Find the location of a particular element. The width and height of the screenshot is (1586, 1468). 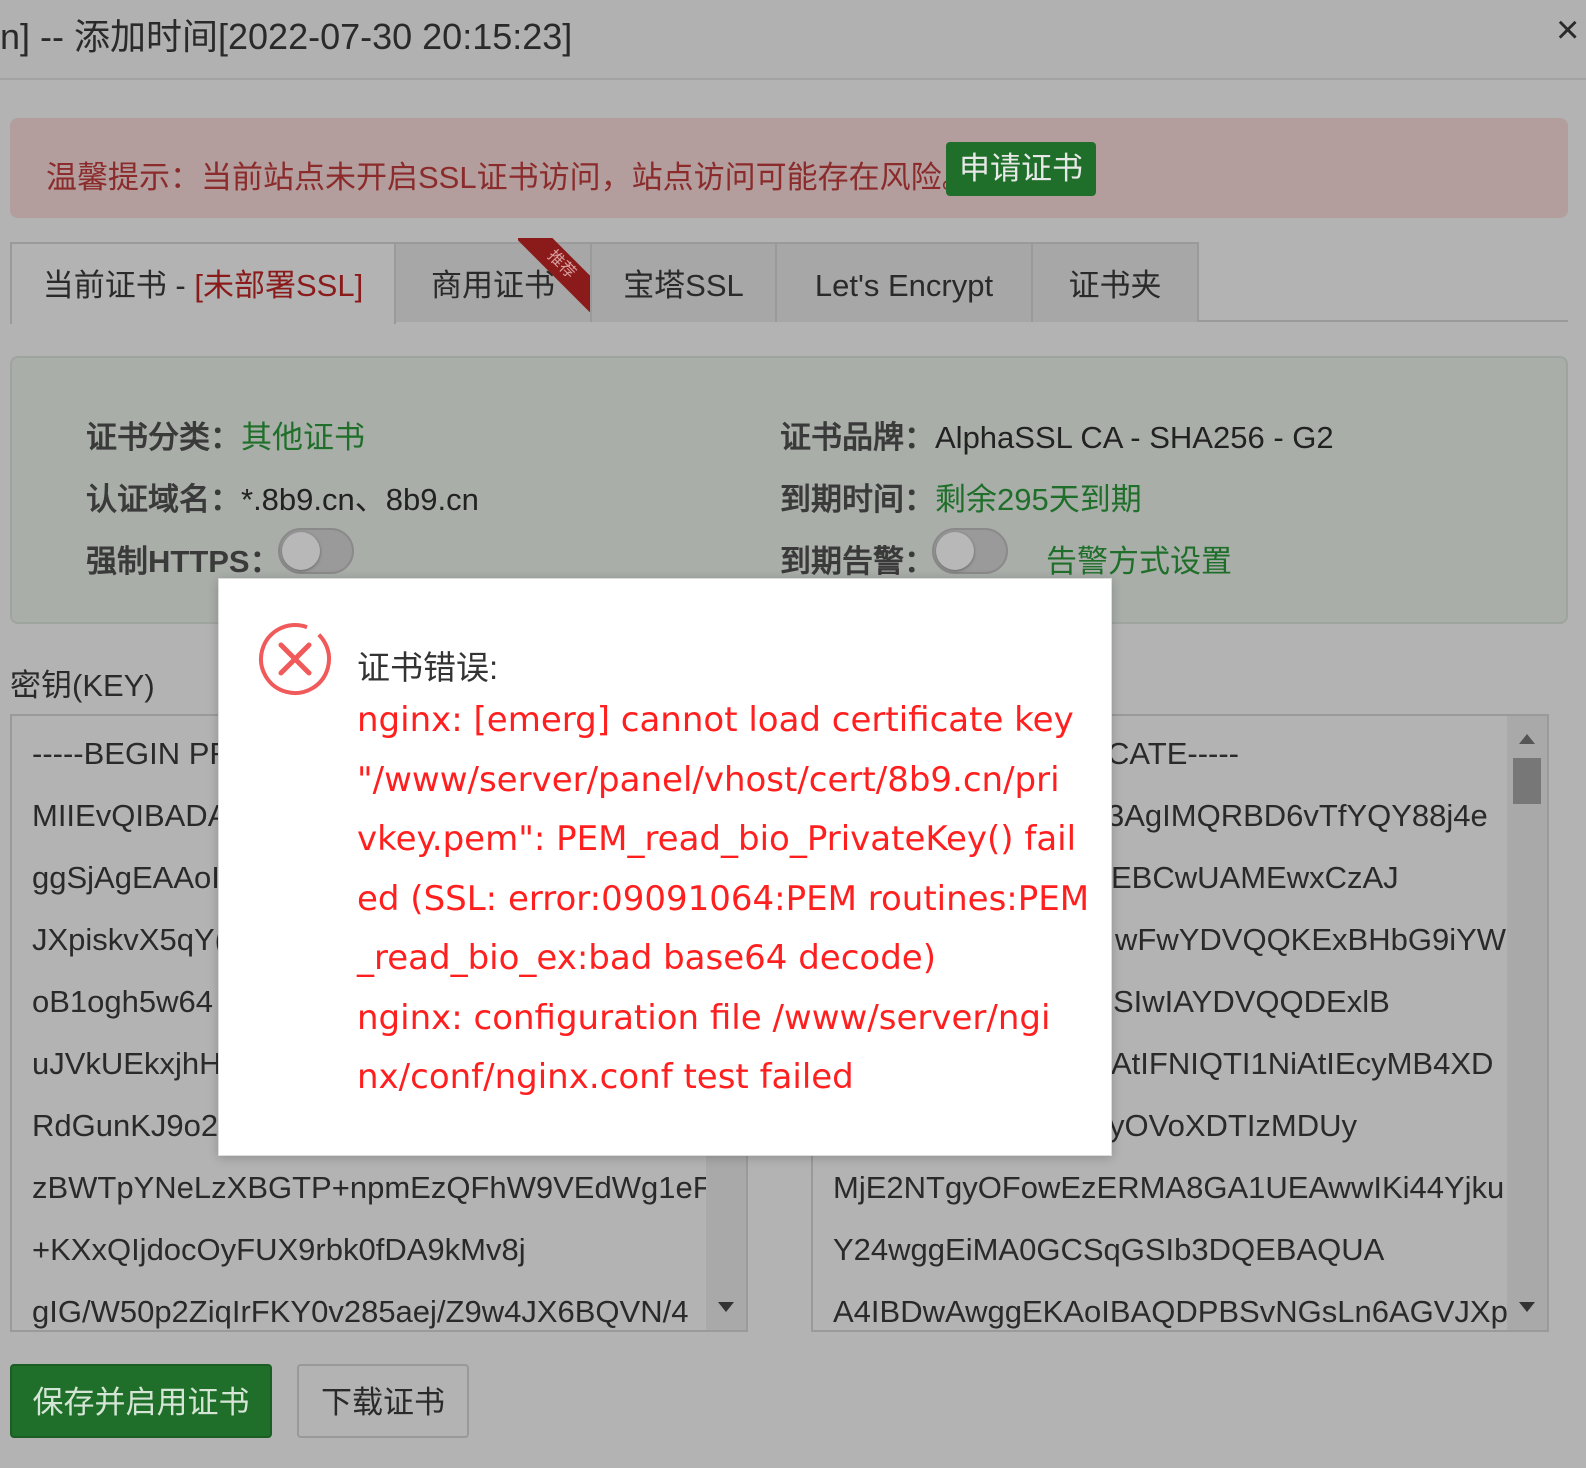

tab-label: 证书夹 is located at coordinates (1115, 285).